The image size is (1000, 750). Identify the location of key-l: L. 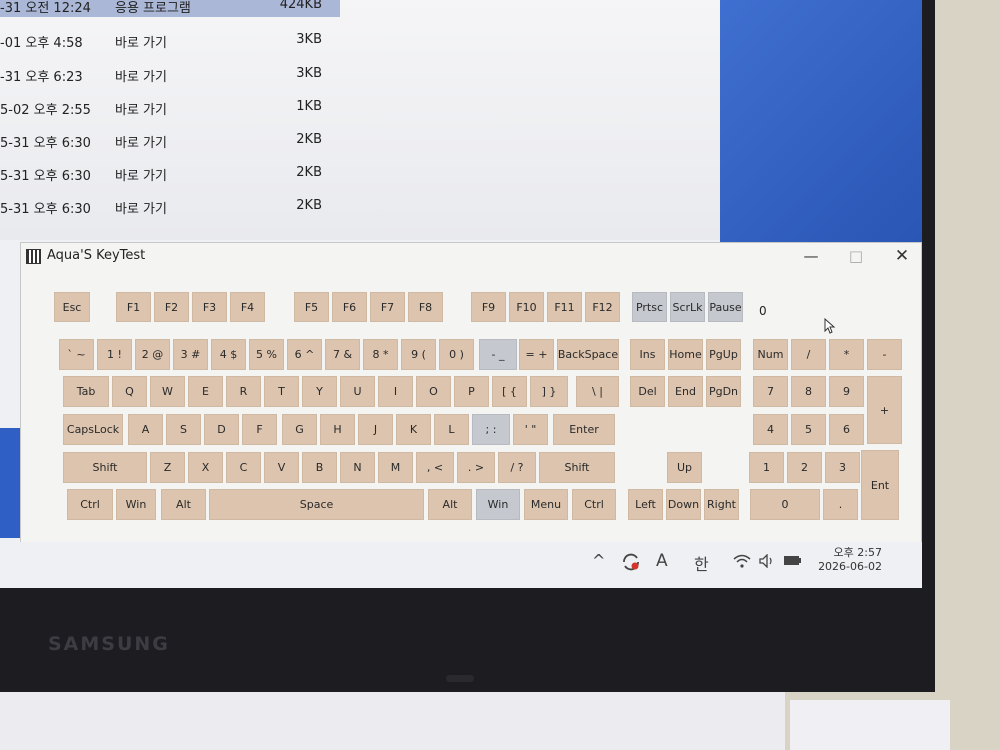
(451, 429).